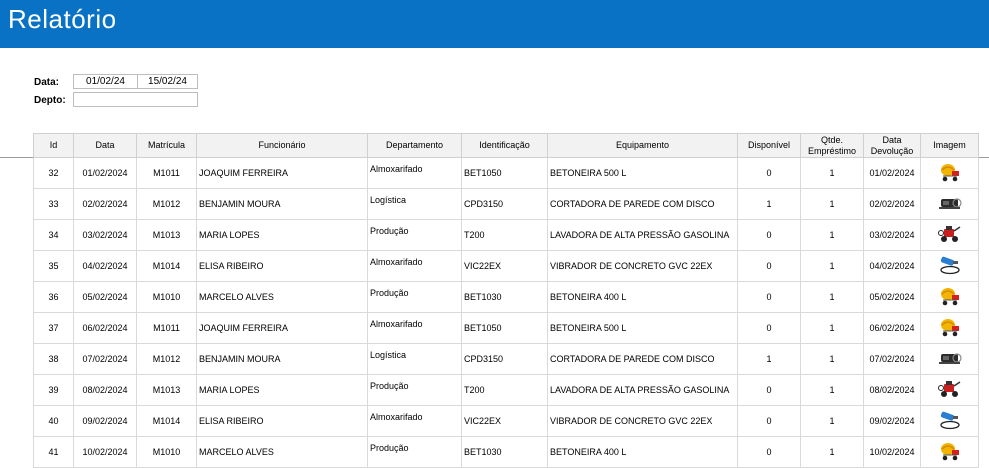 Image resolution: width=989 pixels, height=468 pixels. Describe the element at coordinates (282, 421) in the screenshot. I see `cell-funcionario: ELISA RIBEIRO` at that location.